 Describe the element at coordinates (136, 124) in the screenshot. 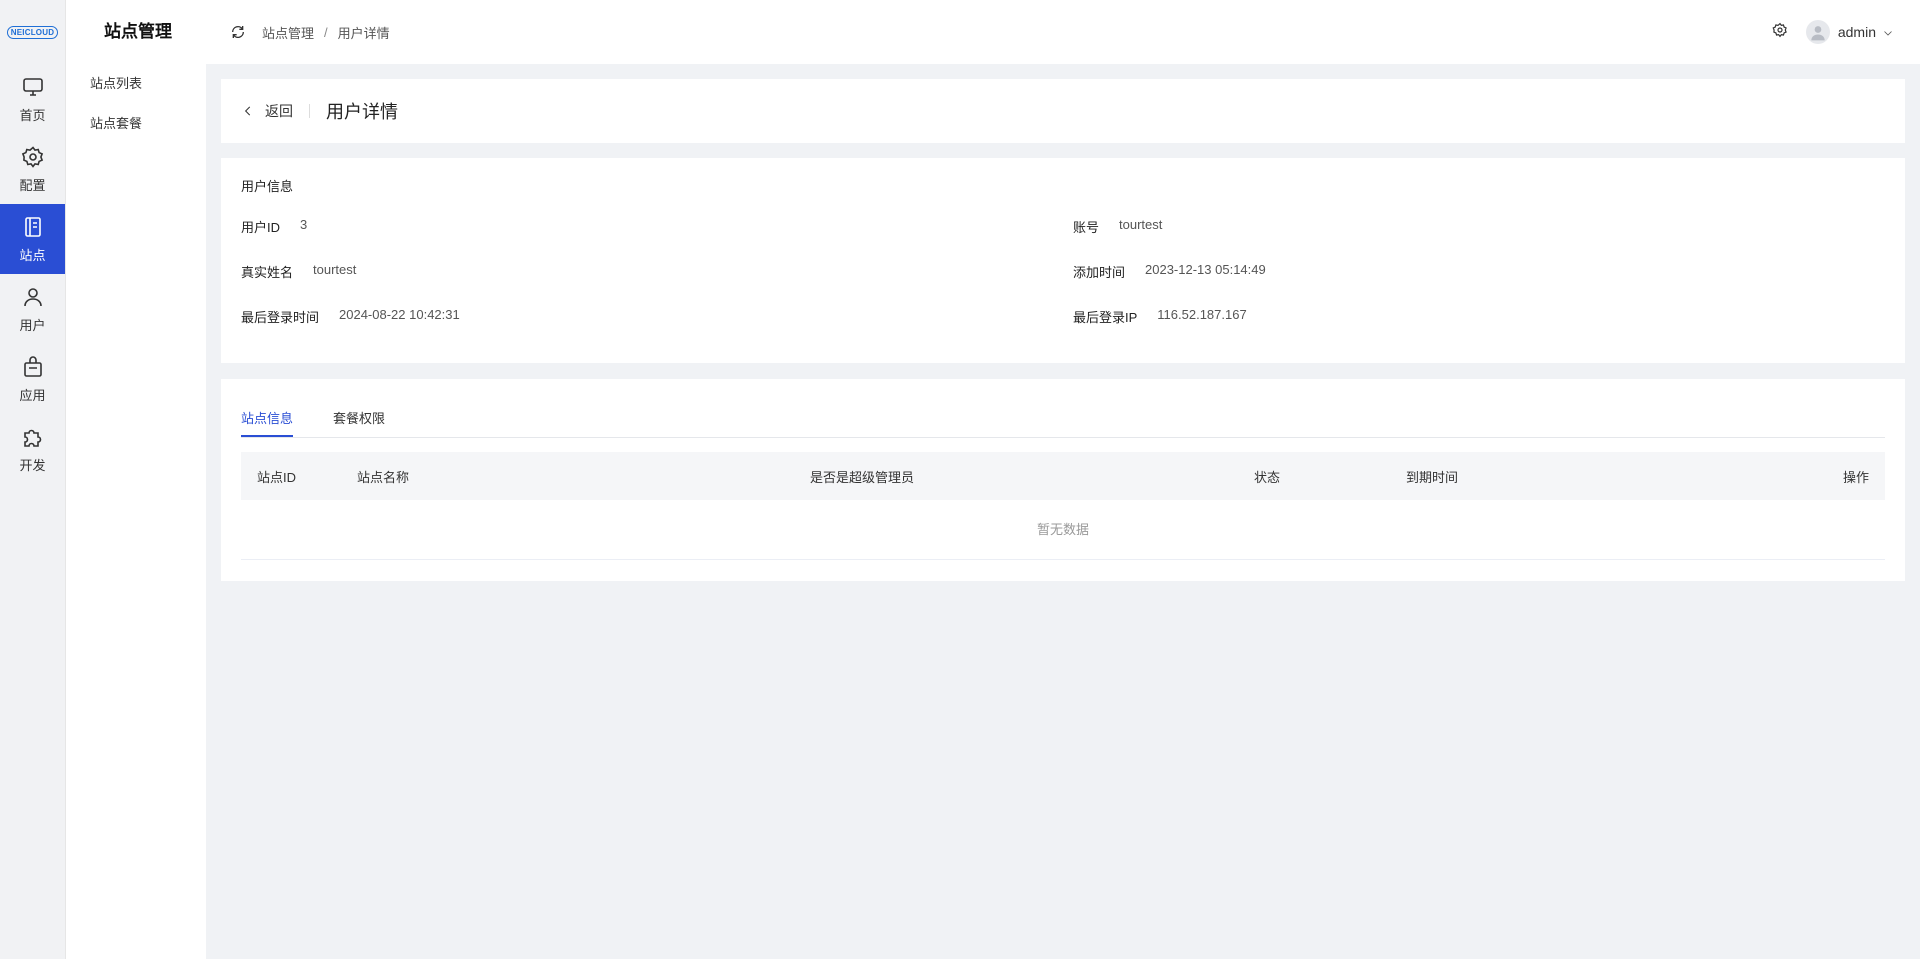

I see `subnav-item-site-packages: 站点套餐` at that location.